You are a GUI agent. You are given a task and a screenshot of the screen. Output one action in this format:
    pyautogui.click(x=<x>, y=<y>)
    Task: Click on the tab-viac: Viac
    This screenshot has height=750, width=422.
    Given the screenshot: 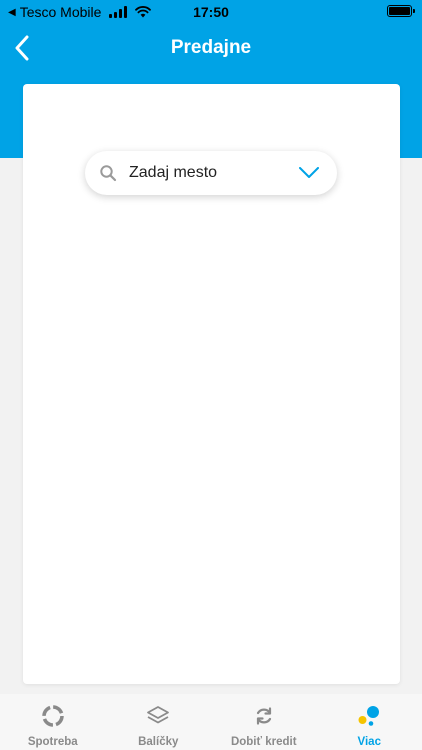 What is the action you would take?
    pyautogui.click(x=369, y=722)
    